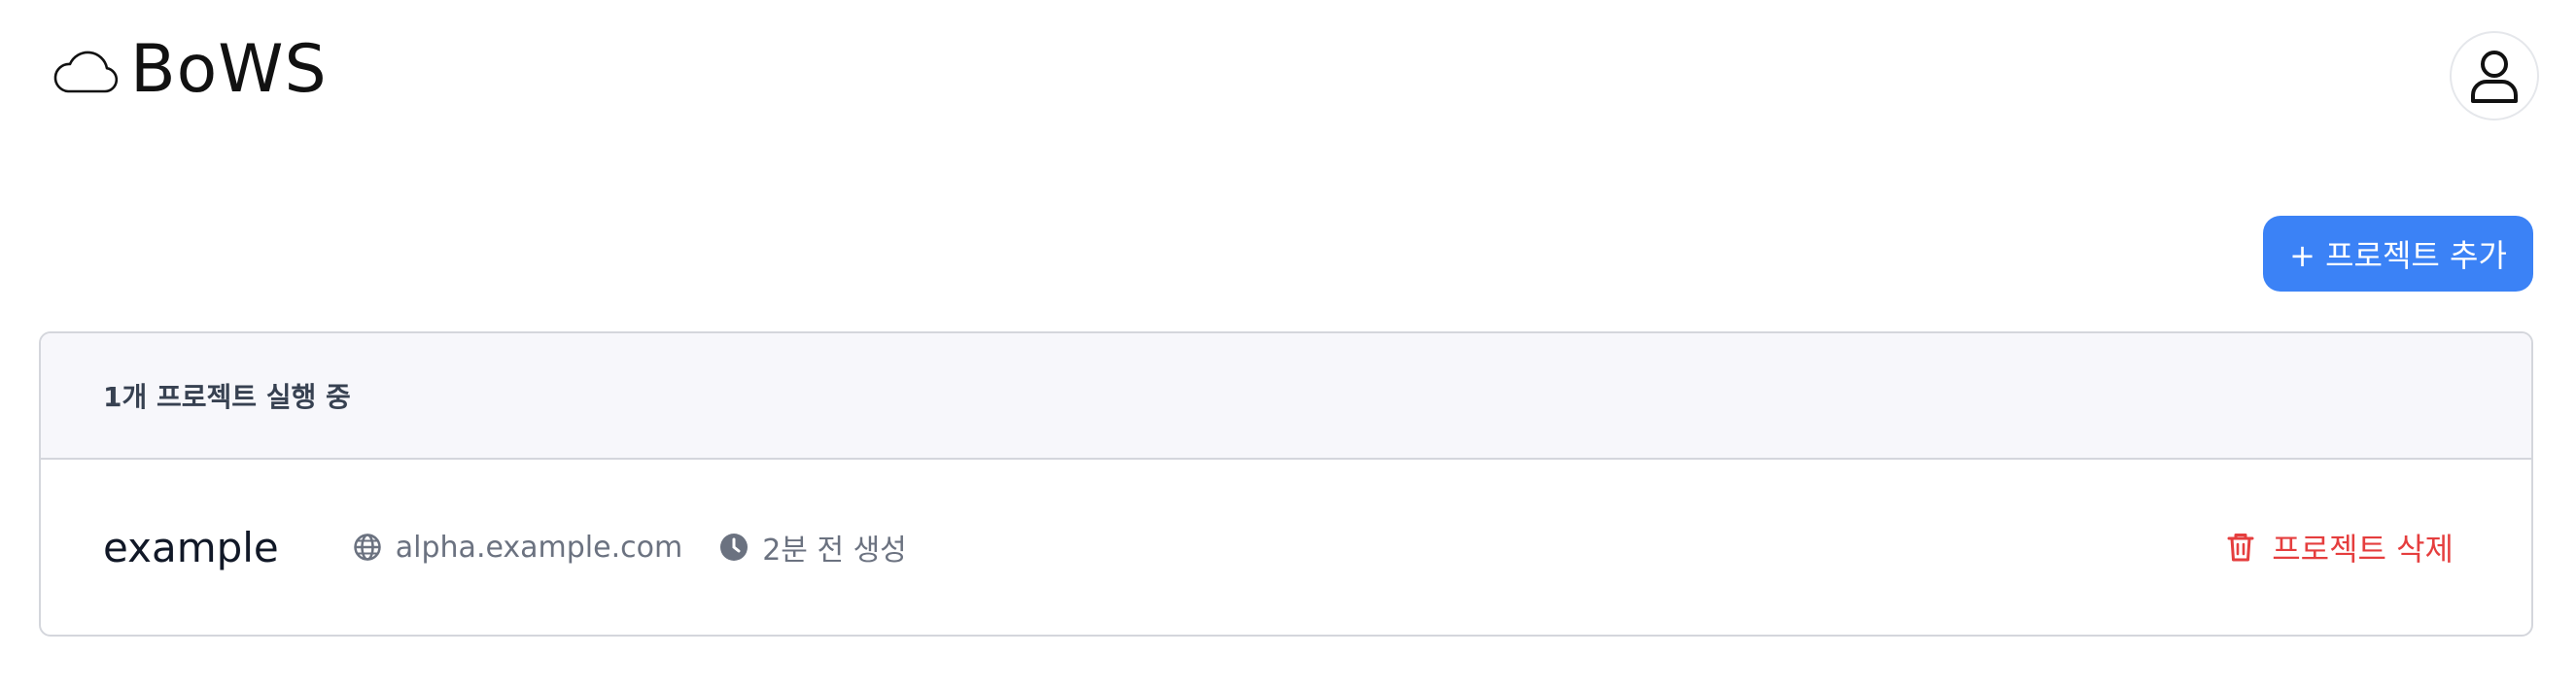 The image size is (2576, 690). I want to click on project-domain-text: alpha.example.com, so click(539, 547).